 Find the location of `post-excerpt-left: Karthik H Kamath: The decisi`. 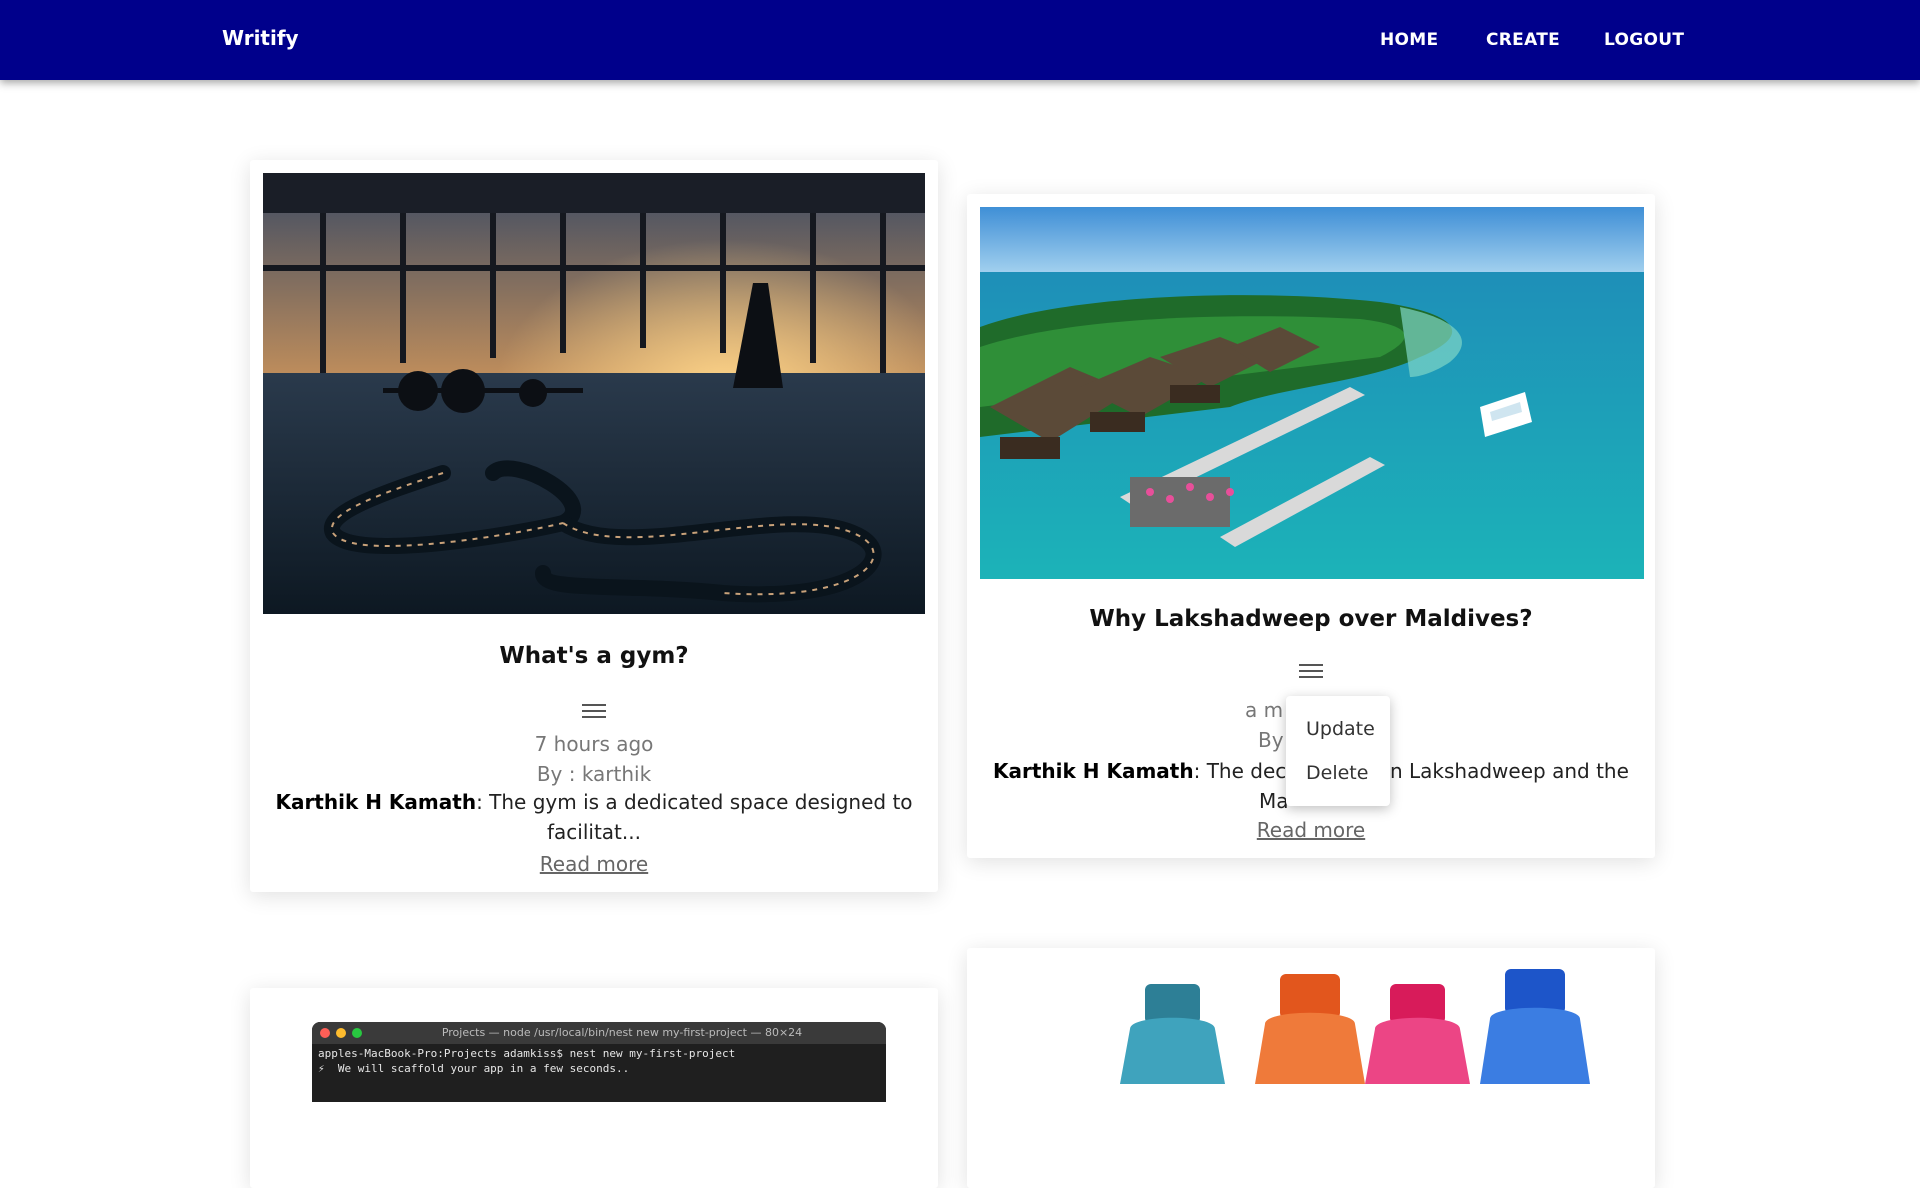

post-excerpt-left: Karthik H Kamath: The decisi is located at coordinates (1153, 771).